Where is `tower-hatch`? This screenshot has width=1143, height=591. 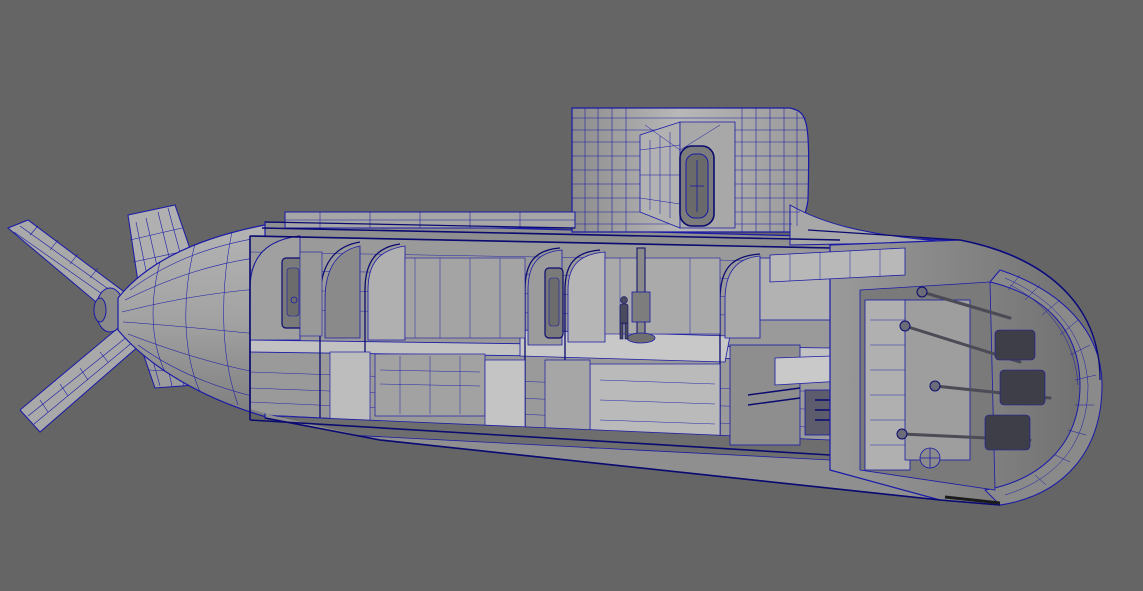 tower-hatch is located at coordinates (697, 186).